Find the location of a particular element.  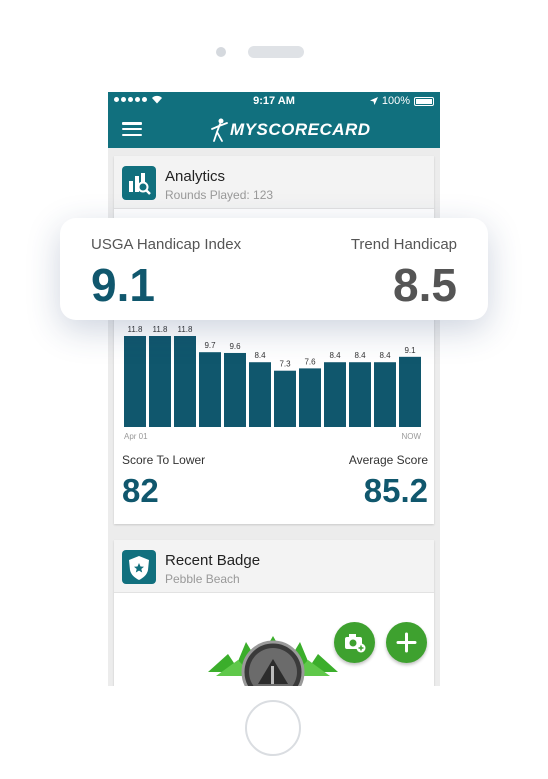

usga-handicap-value: 9.1 is located at coordinates (123, 285).